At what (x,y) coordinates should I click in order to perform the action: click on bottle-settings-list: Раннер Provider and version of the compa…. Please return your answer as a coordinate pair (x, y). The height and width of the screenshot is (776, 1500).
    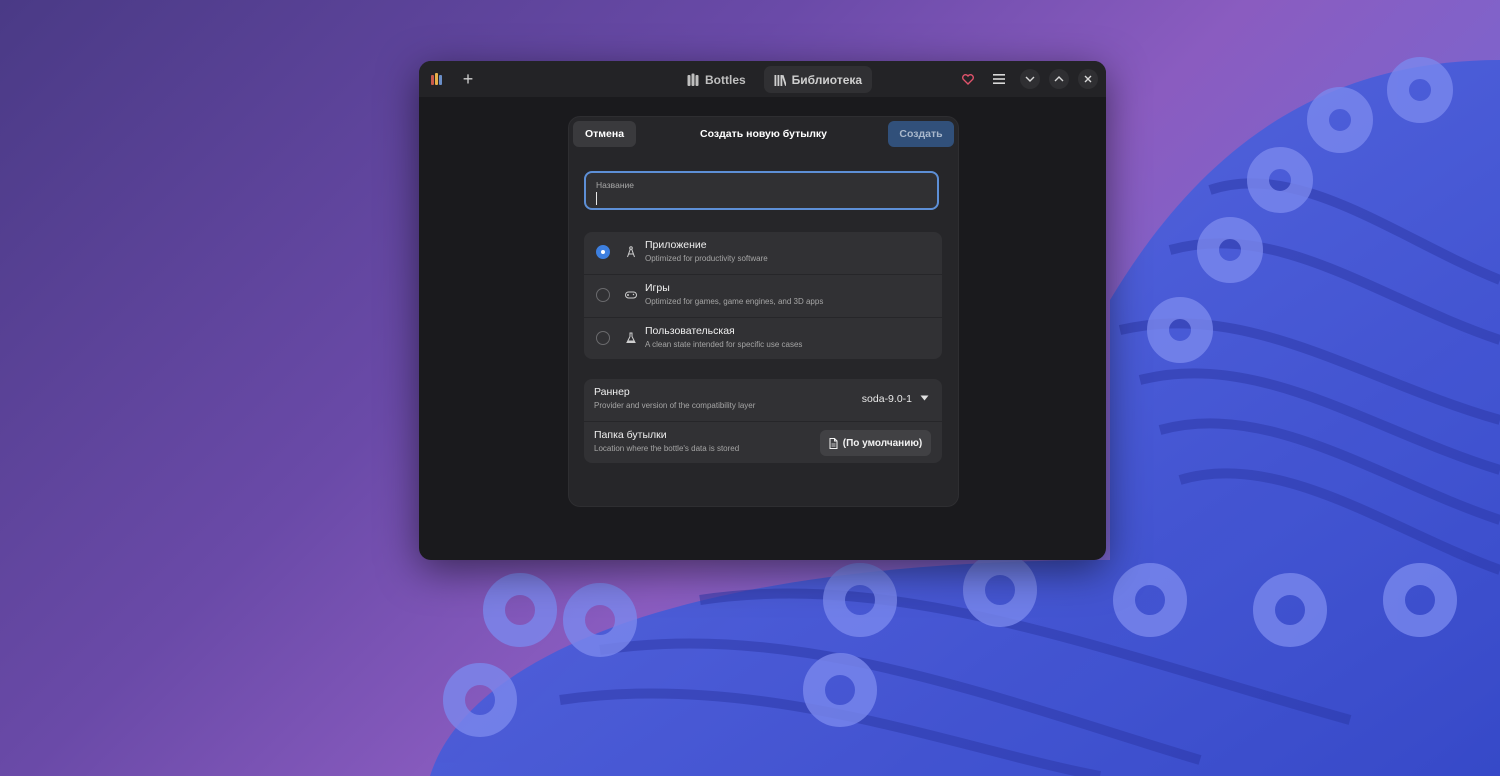
    Looking at the image, I should click on (763, 421).